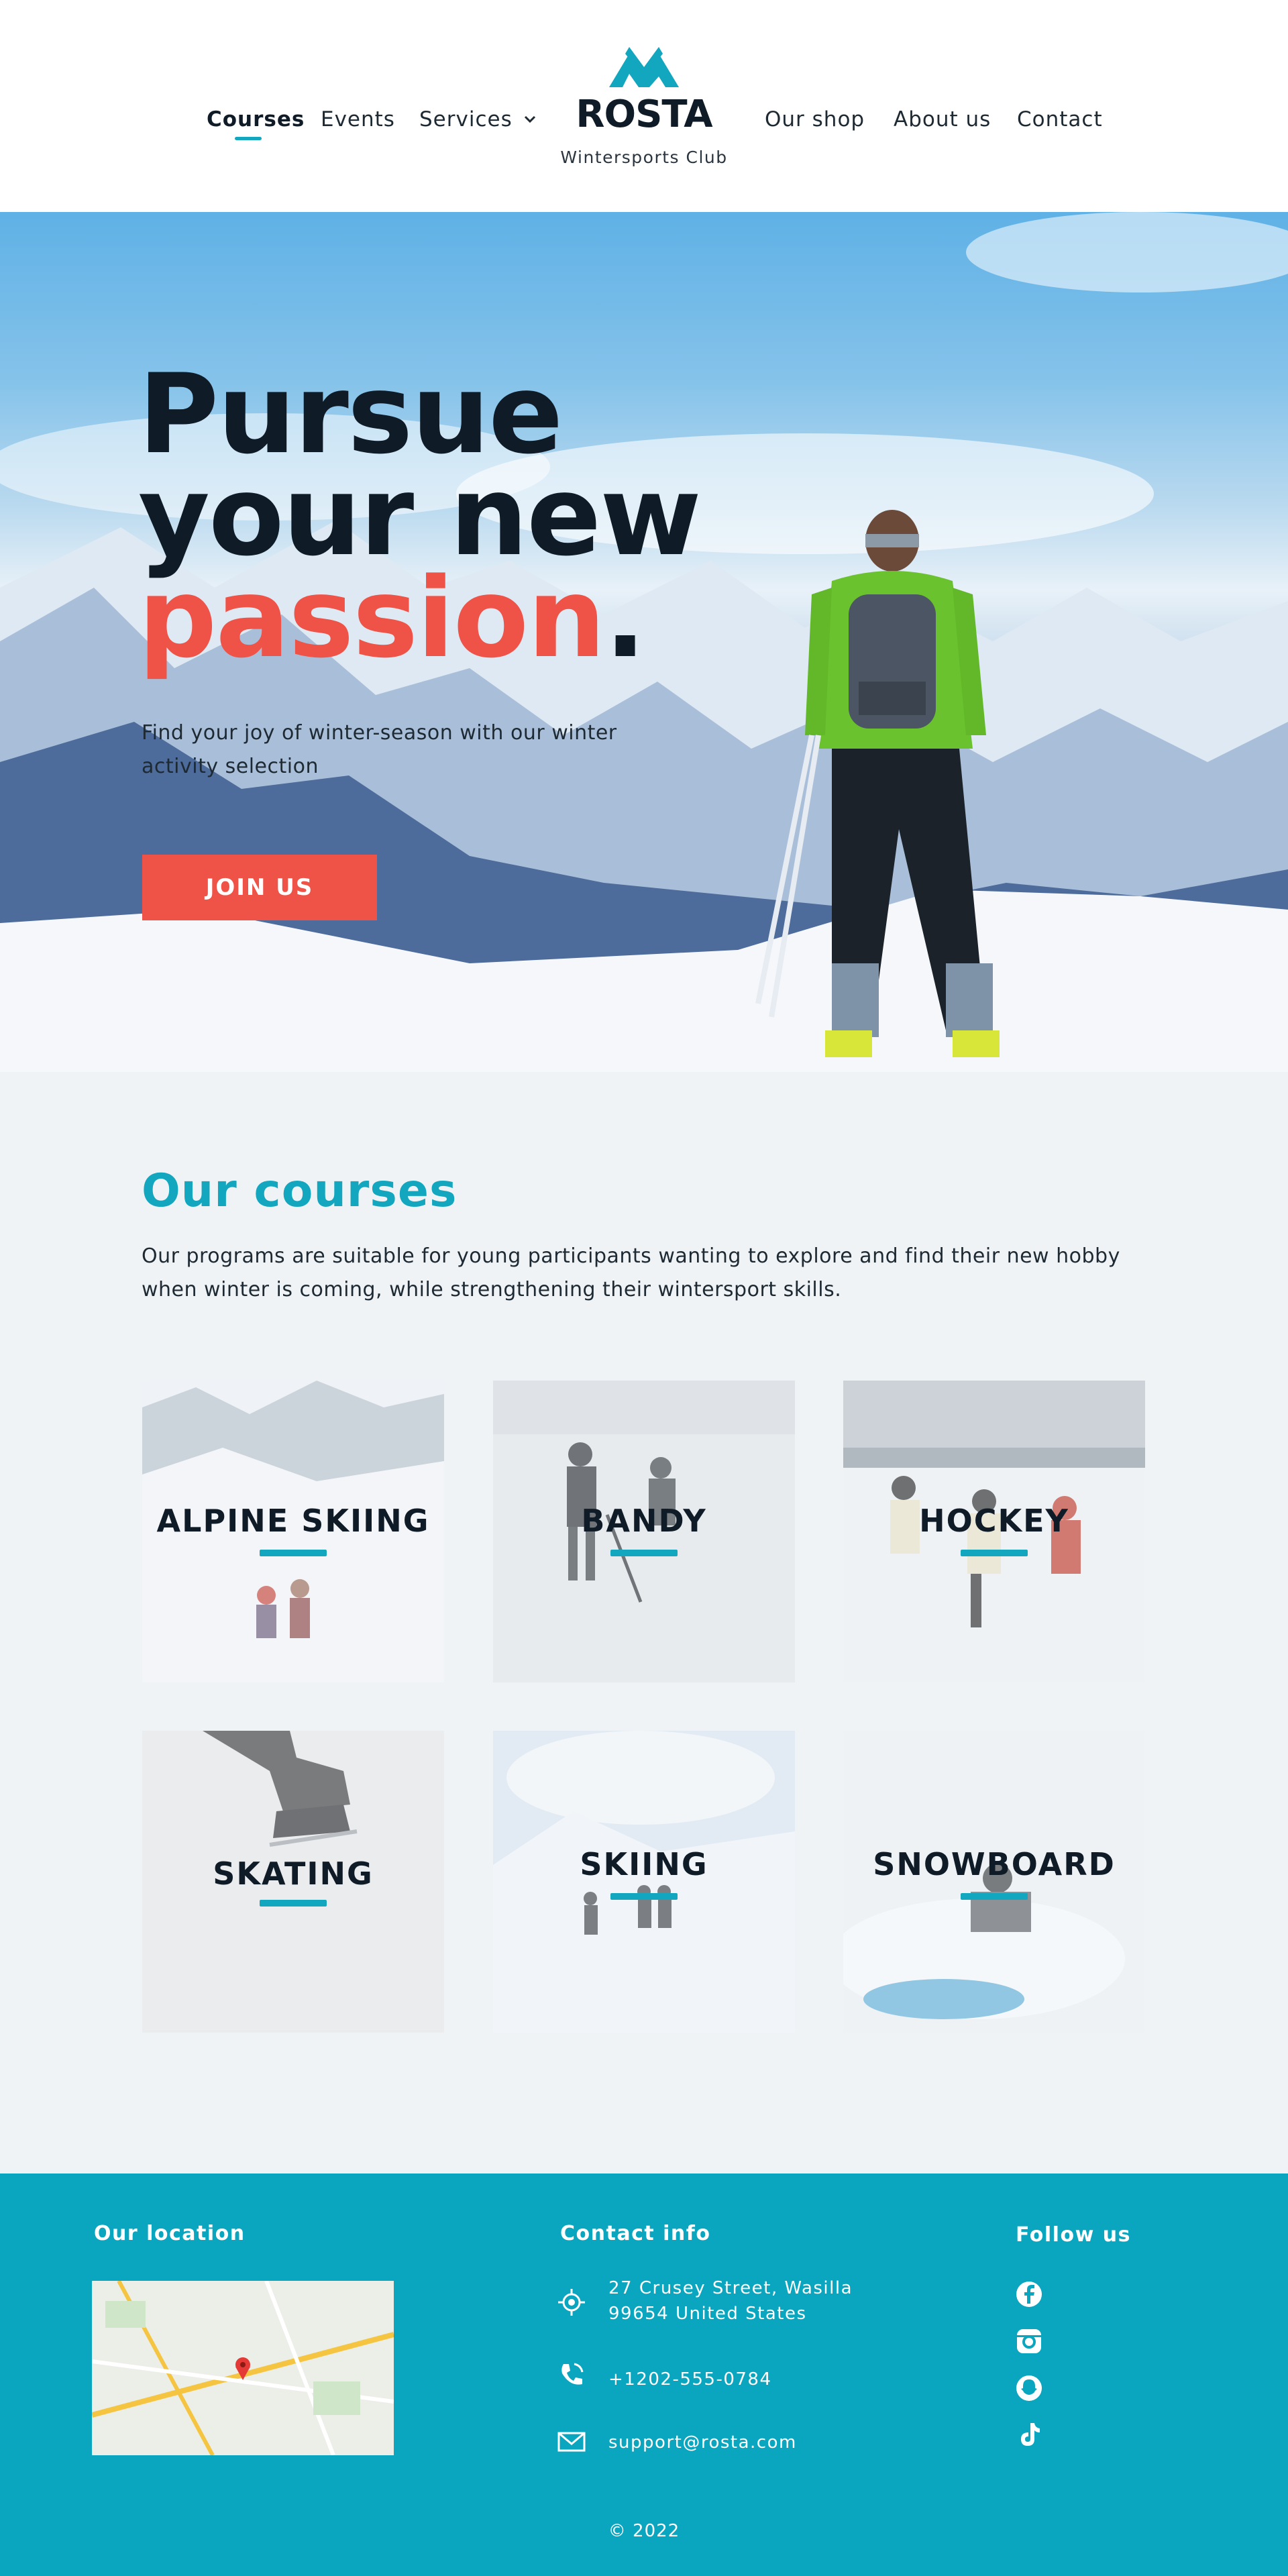 The width and height of the screenshot is (1288, 2576). What do you see at coordinates (644, 67) in the screenshot?
I see `logo-mountain-icon` at bounding box center [644, 67].